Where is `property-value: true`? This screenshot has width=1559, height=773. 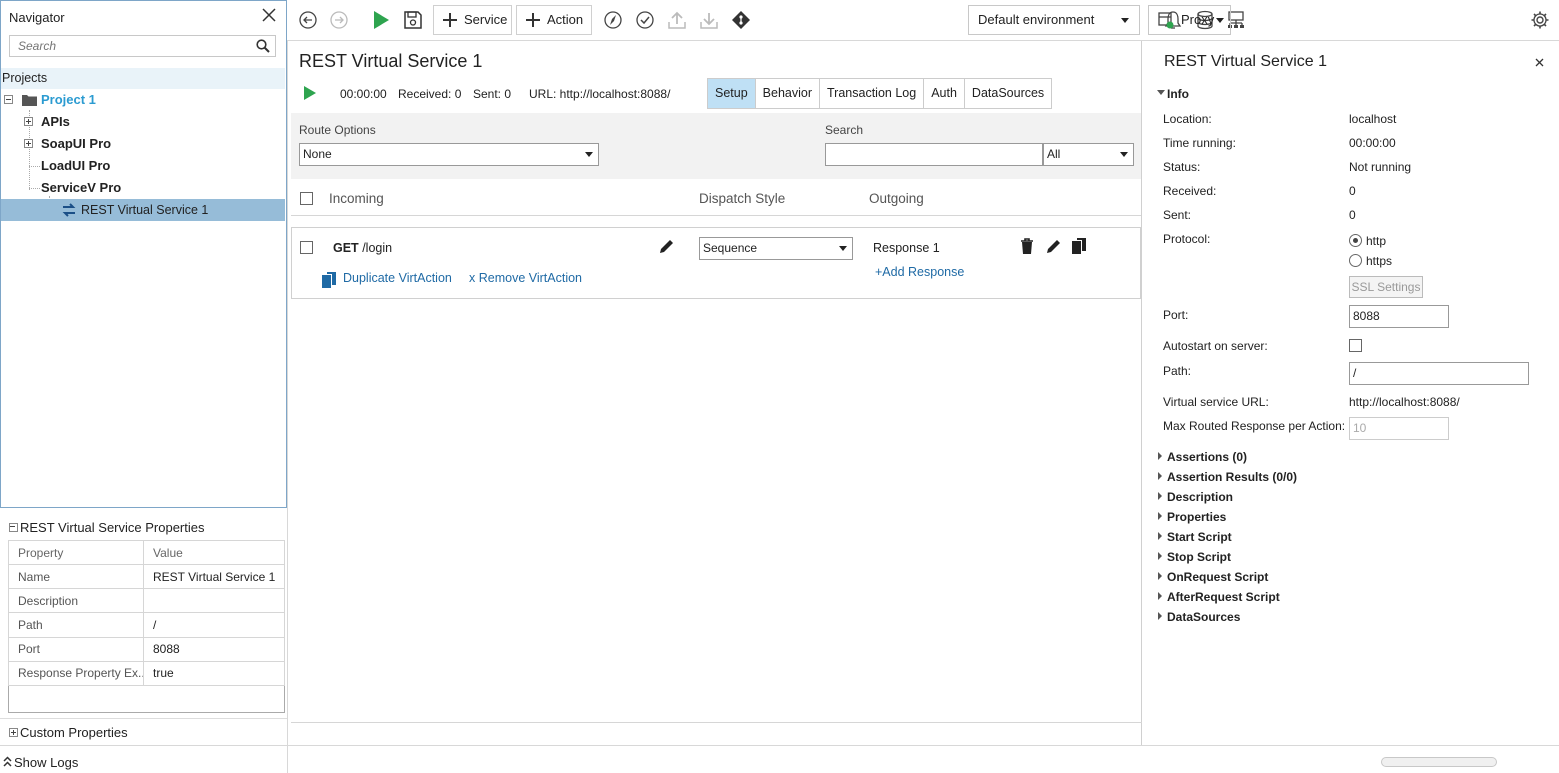
property-value: true is located at coordinates (214, 673).